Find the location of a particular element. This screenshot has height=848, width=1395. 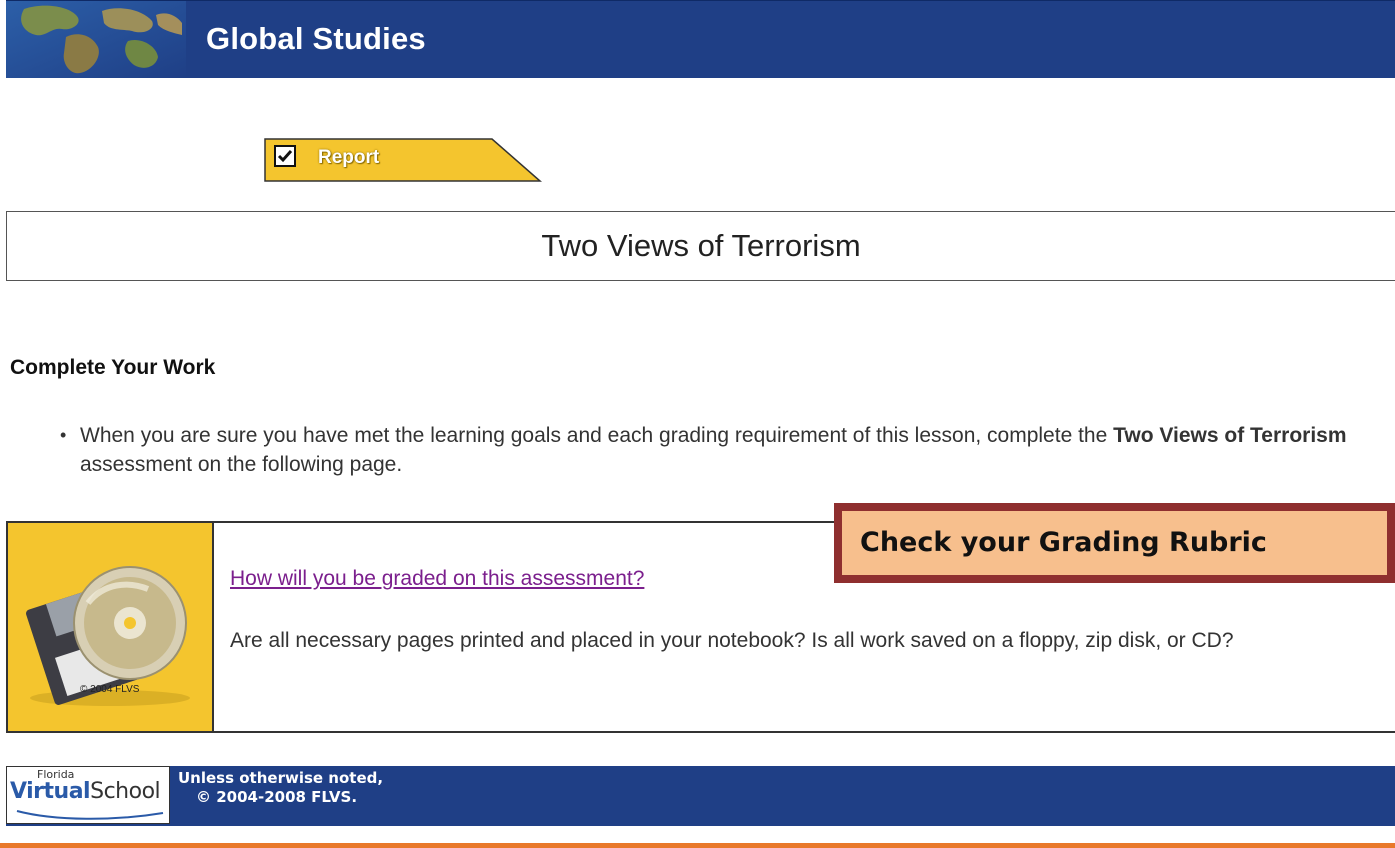

logo-school-text: School is located at coordinates (125, 791).